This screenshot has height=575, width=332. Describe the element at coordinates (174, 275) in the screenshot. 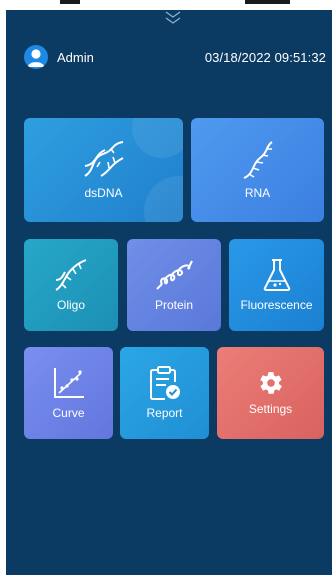

I see `protein-coil-icon` at that location.